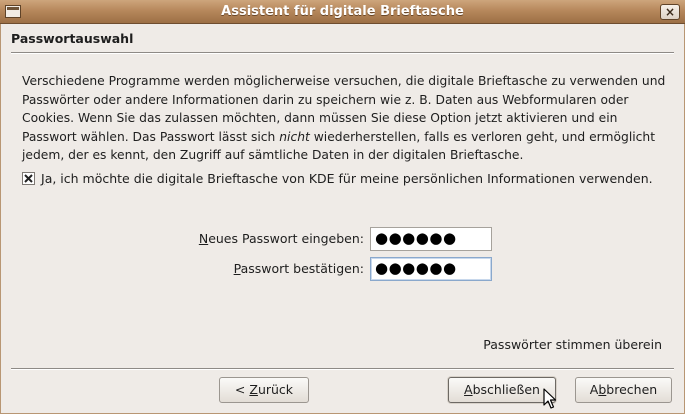 The height and width of the screenshot is (414, 685). What do you see at coordinates (431, 269) in the screenshot?
I see `confirm-password-field: ●●●●●●` at bounding box center [431, 269].